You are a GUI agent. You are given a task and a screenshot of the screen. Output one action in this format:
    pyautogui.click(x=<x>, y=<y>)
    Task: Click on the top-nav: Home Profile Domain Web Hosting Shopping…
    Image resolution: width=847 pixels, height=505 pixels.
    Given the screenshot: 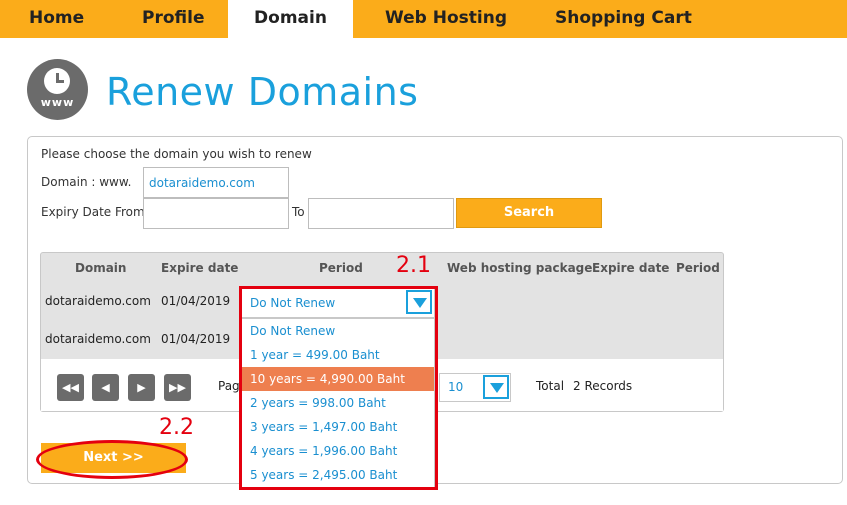 What is the action you would take?
    pyautogui.click(x=423, y=19)
    